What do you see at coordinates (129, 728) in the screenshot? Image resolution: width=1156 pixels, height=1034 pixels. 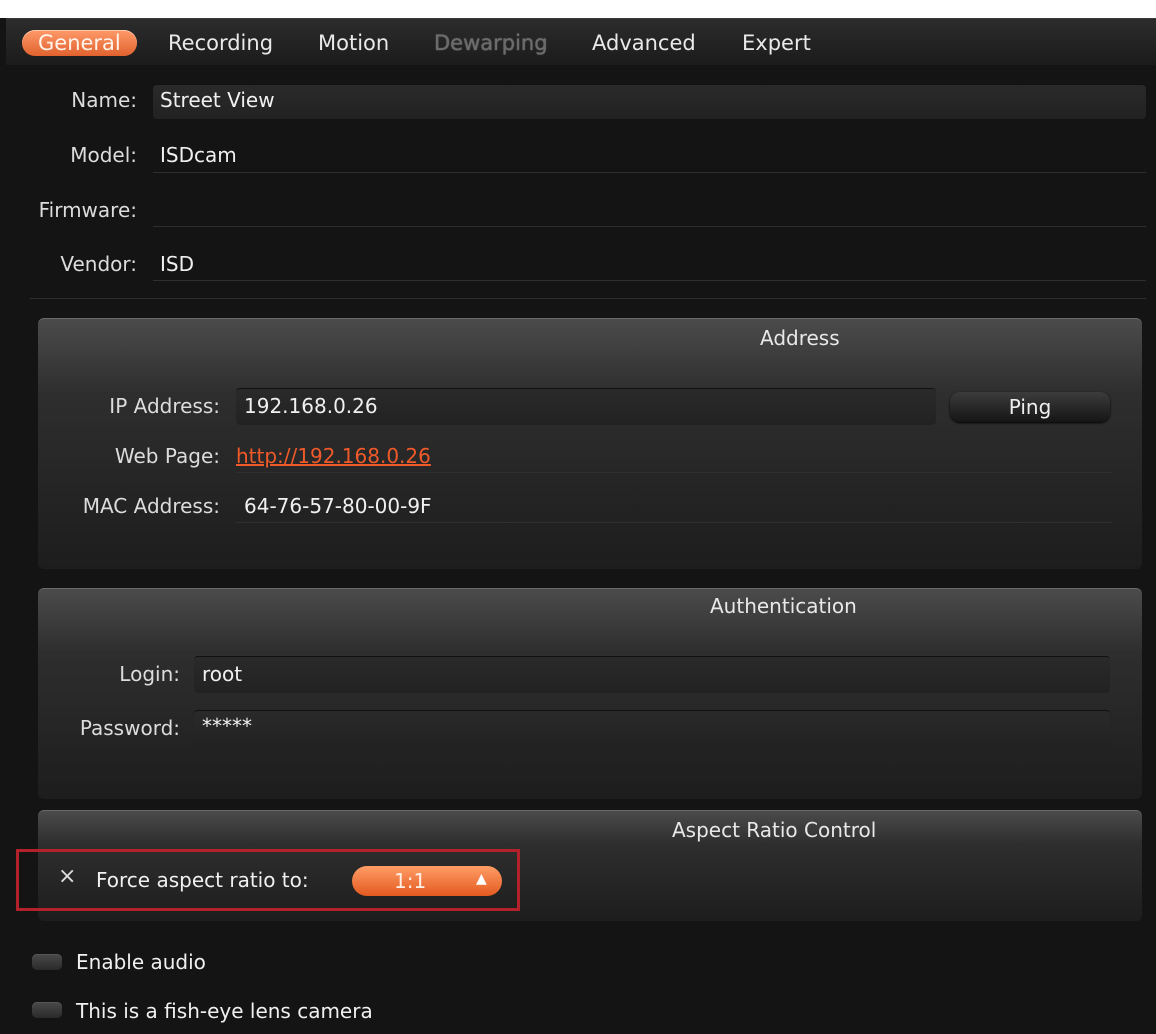 I see `password-label: Password:` at bounding box center [129, 728].